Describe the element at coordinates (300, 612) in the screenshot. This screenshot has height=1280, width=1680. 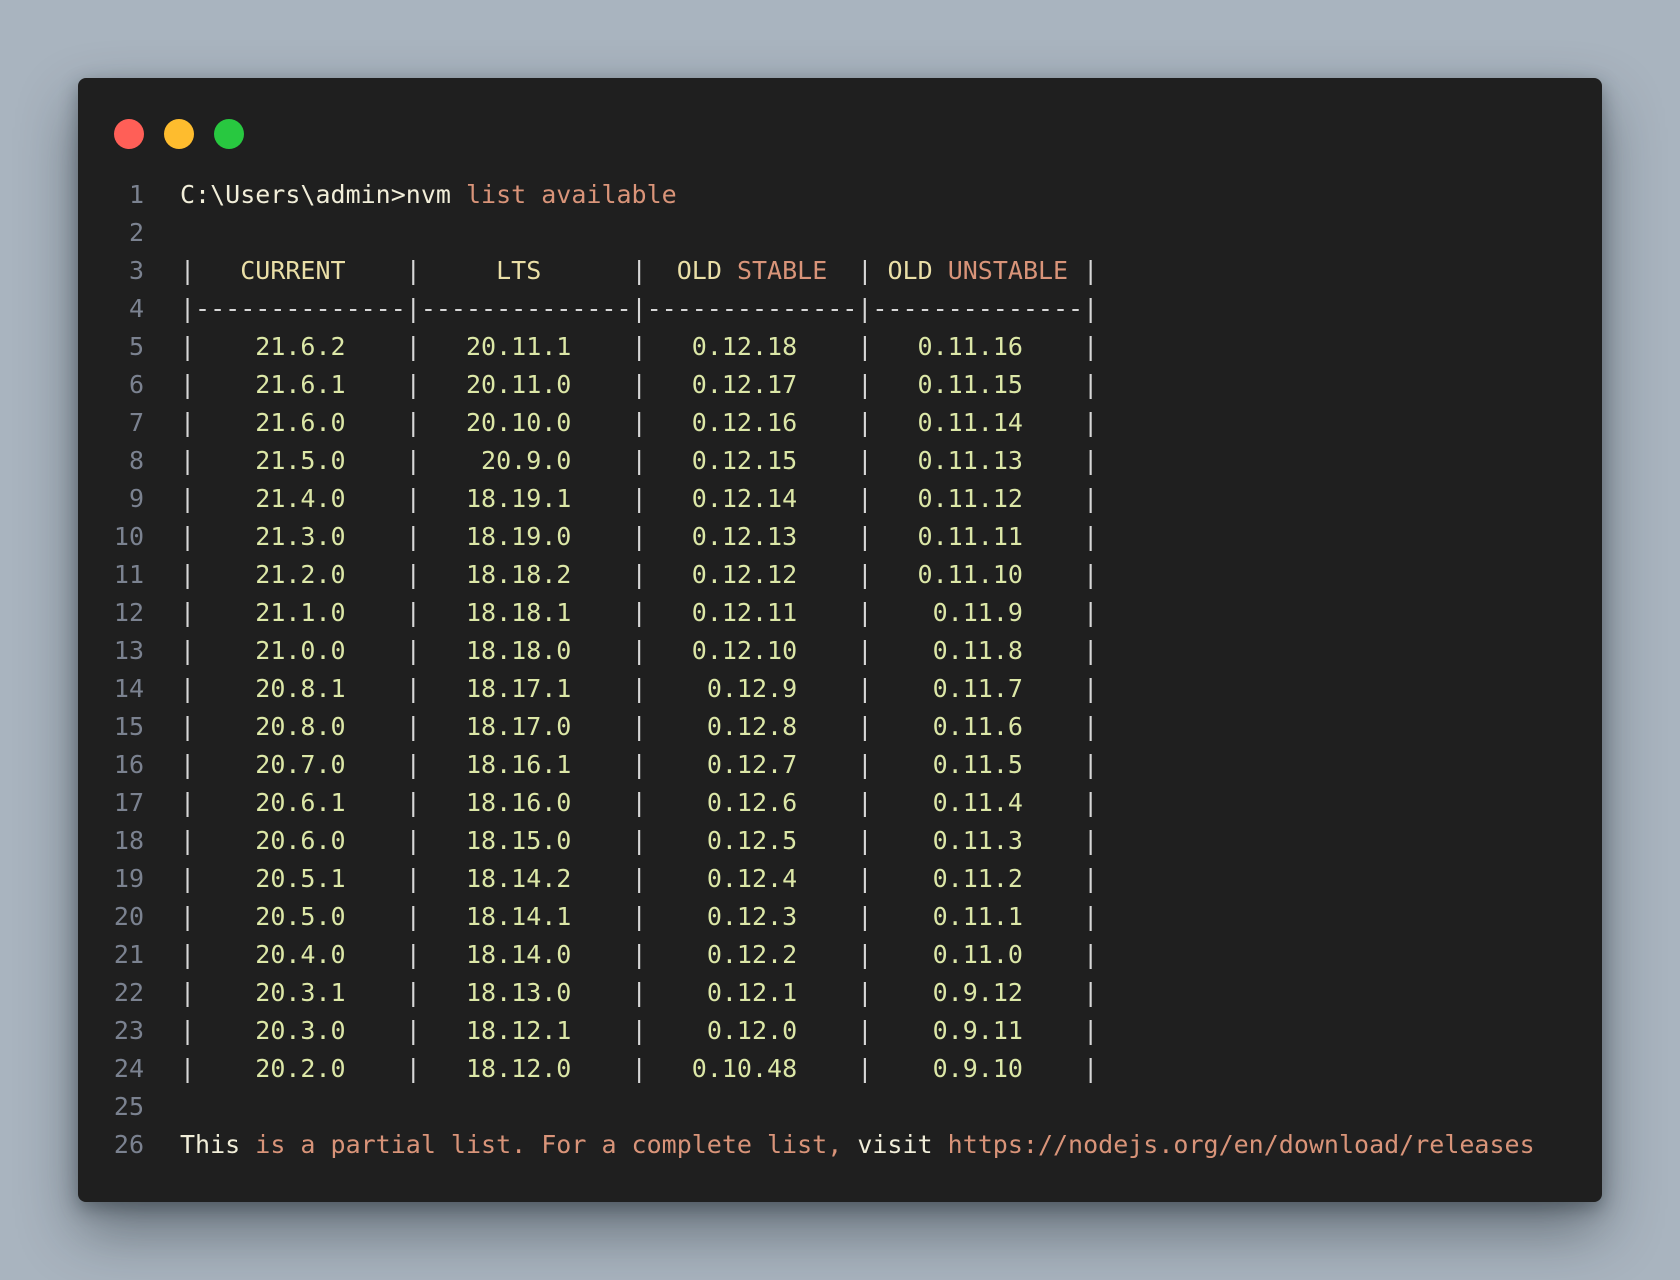
I see `text-segment: 21.1.0` at that location.